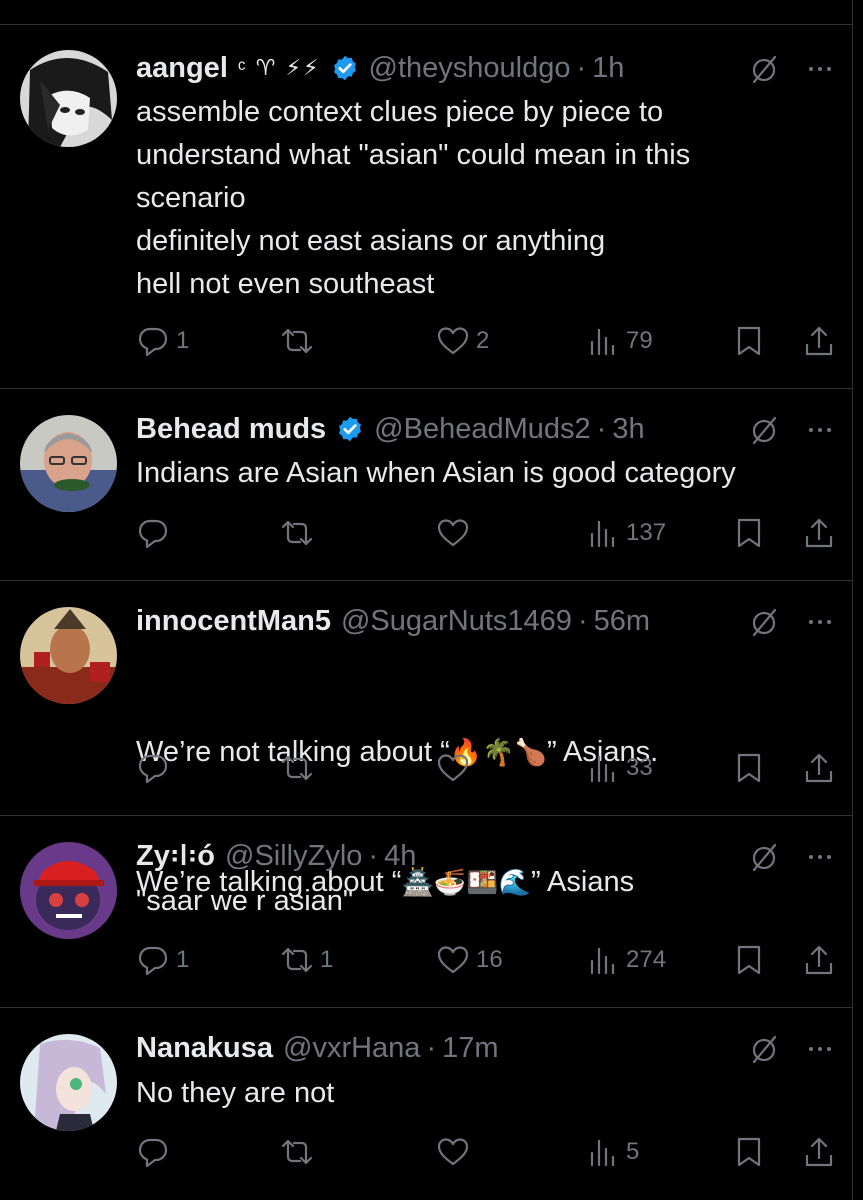 The width and height of the screenshot is (863, 1200). I want to click on tweet-header: Nanakusa @vxrHana · 17m, so click(317, 1048).